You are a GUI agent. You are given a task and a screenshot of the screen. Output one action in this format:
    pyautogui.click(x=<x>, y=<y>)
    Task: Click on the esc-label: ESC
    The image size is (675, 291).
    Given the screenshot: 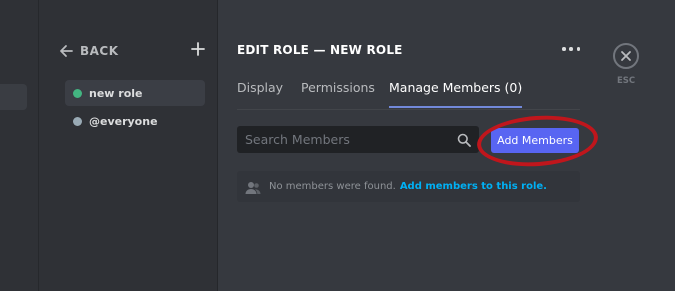 What is the action you would take?
    pyautogui.click(x=626, y=81)
    